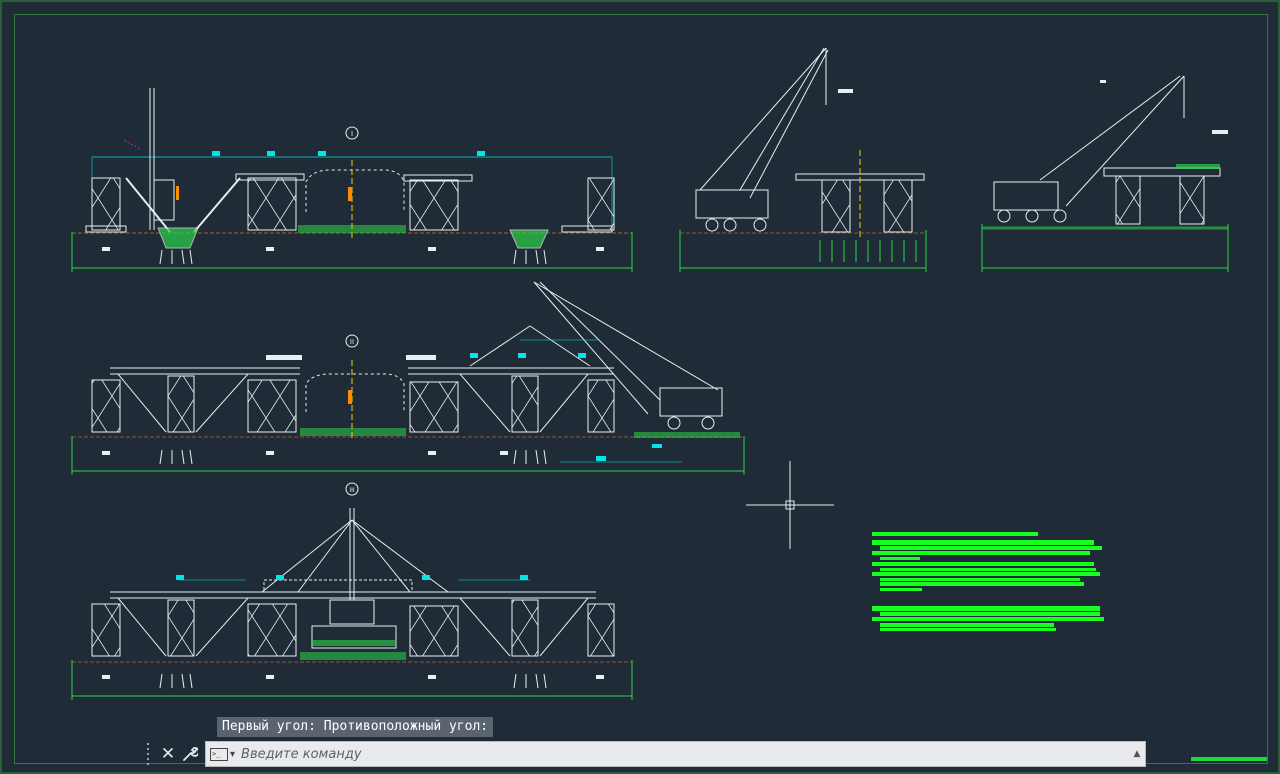 The height and width of the screenshot is (774, 1280). Describe the element at coordinates (352, 342) in the screenshot. I see `section-label-2: II` at that location.